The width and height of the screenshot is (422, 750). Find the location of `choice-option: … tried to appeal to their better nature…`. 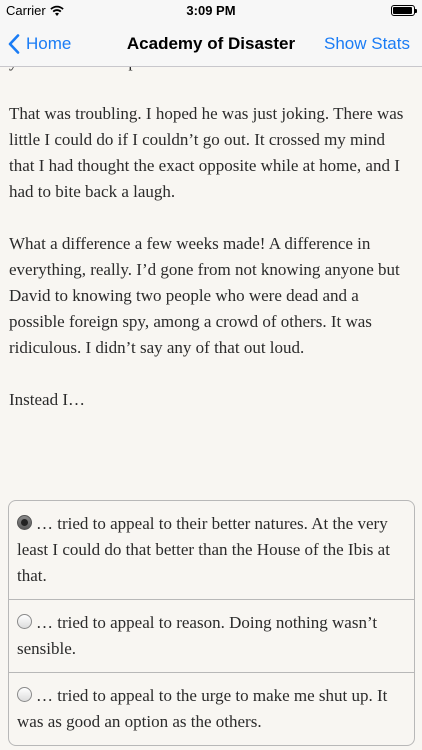

choice-option: … tried to appeal to their better nature… is located at coordinates (211, 550).